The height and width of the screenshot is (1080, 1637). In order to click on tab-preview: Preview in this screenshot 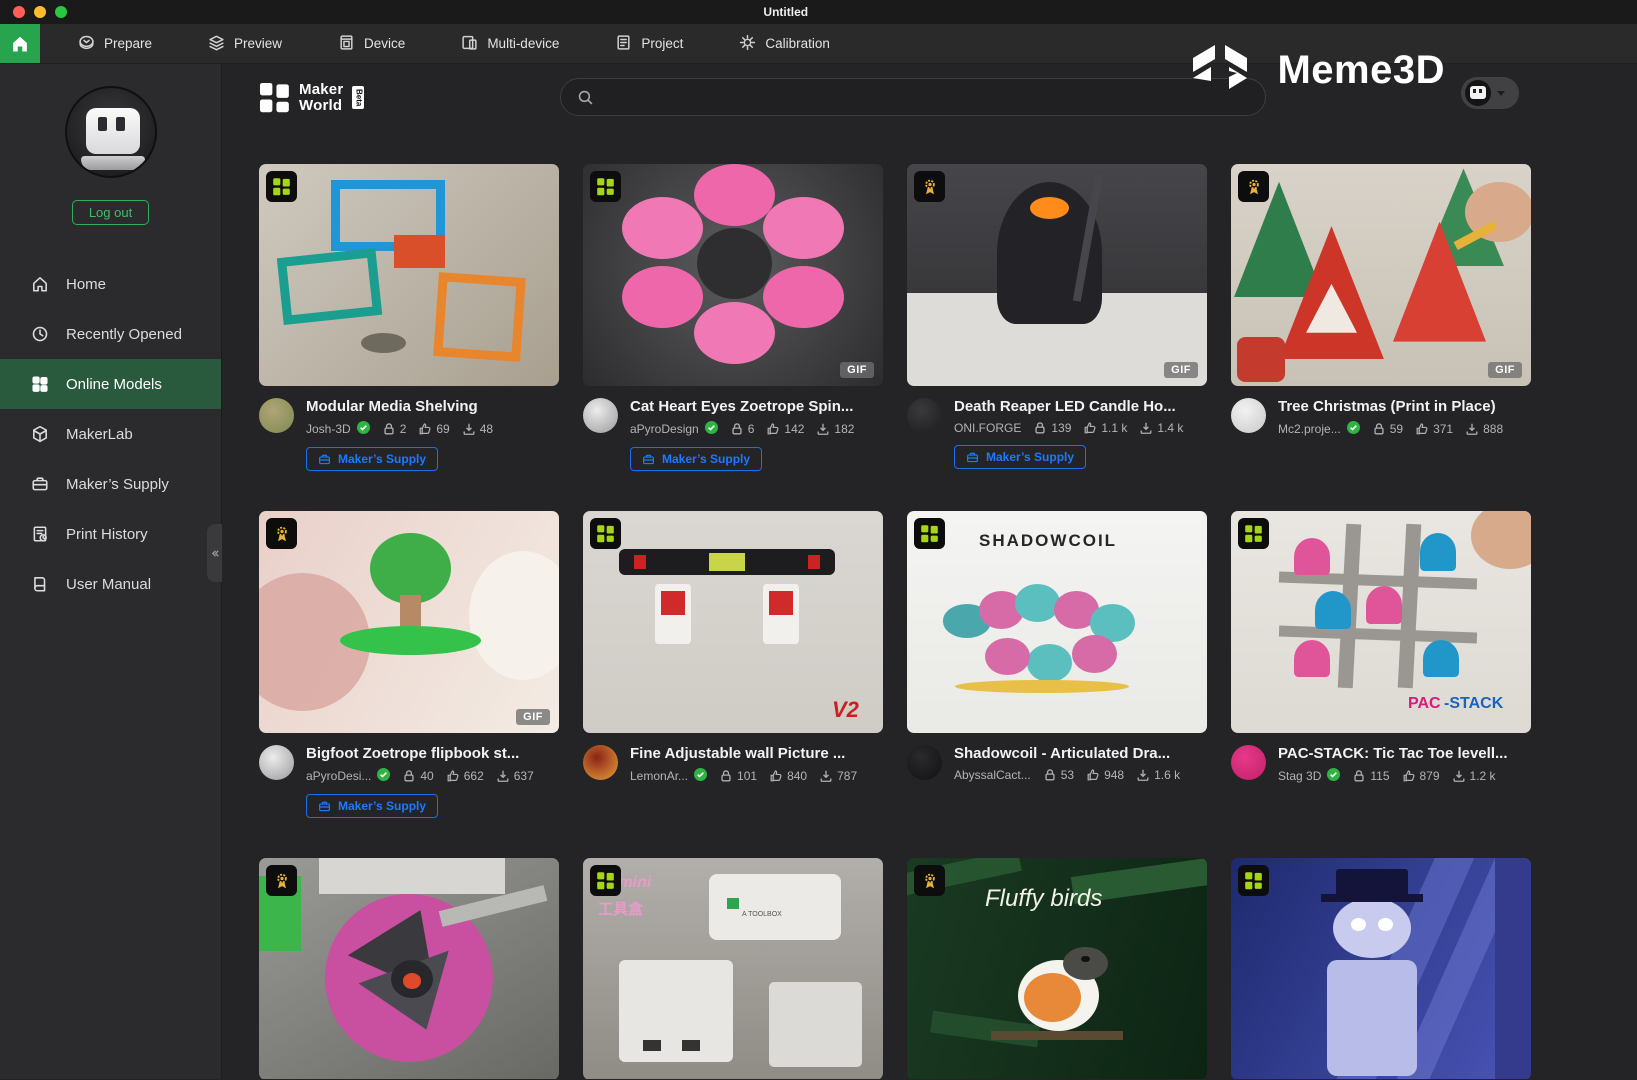, I will do `click(245, 44)`.